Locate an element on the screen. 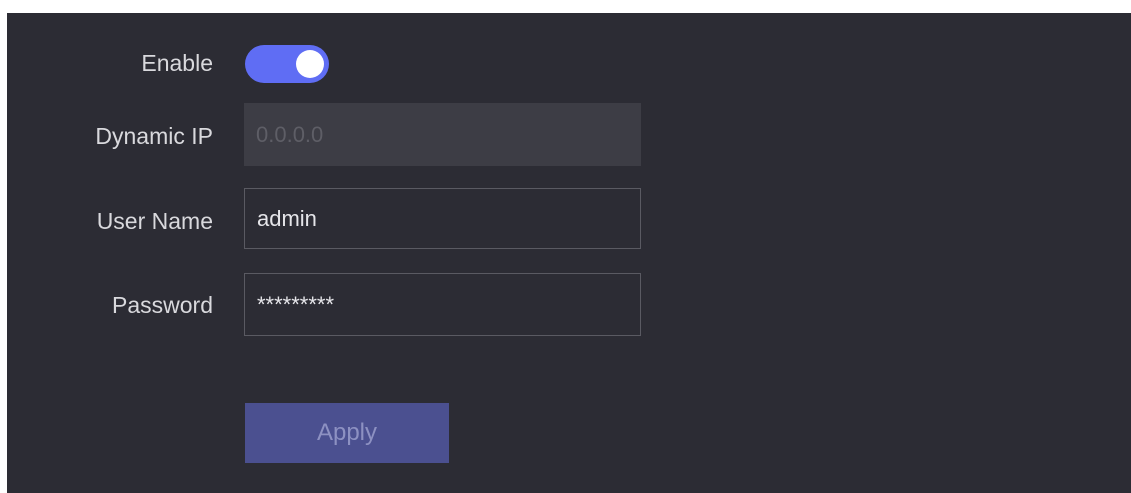 This screenshot has width=1131, height=493. dynamic-ip-label: Dynamic IP is located at coordinates (154, 136).